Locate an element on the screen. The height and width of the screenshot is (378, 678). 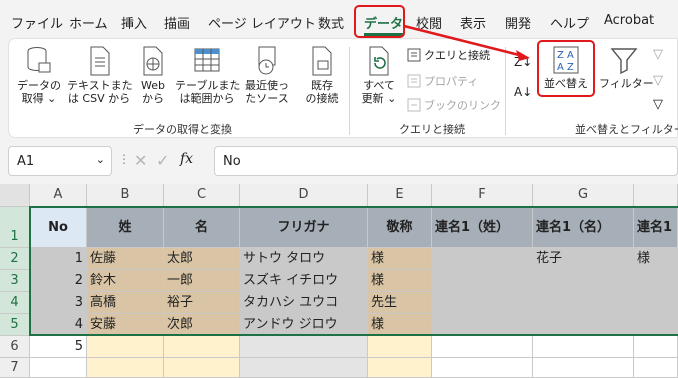
annotation-arrow is located at coordinates (466, 42).